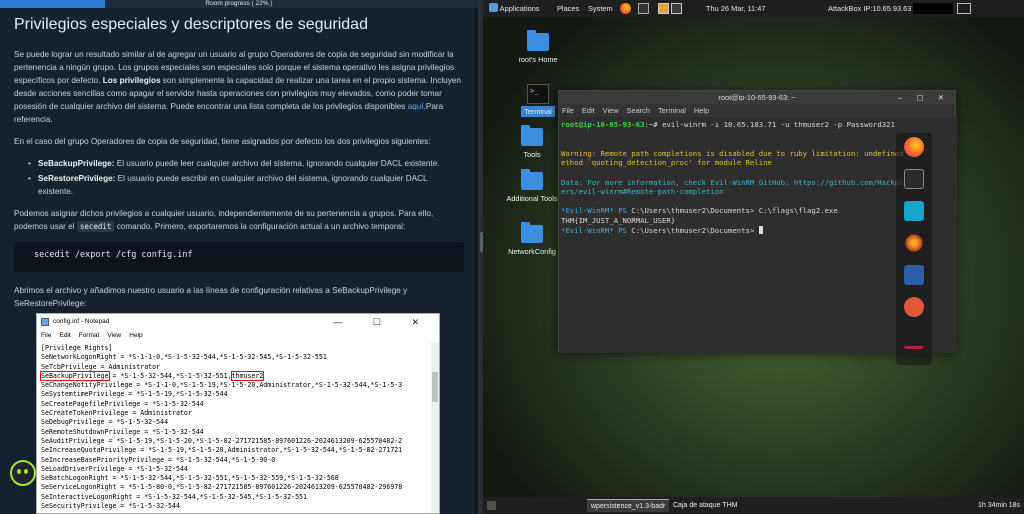 This screenshot has width=1024, height=514. I want to click on icon-label: Additional Tools, so click(532, 198).